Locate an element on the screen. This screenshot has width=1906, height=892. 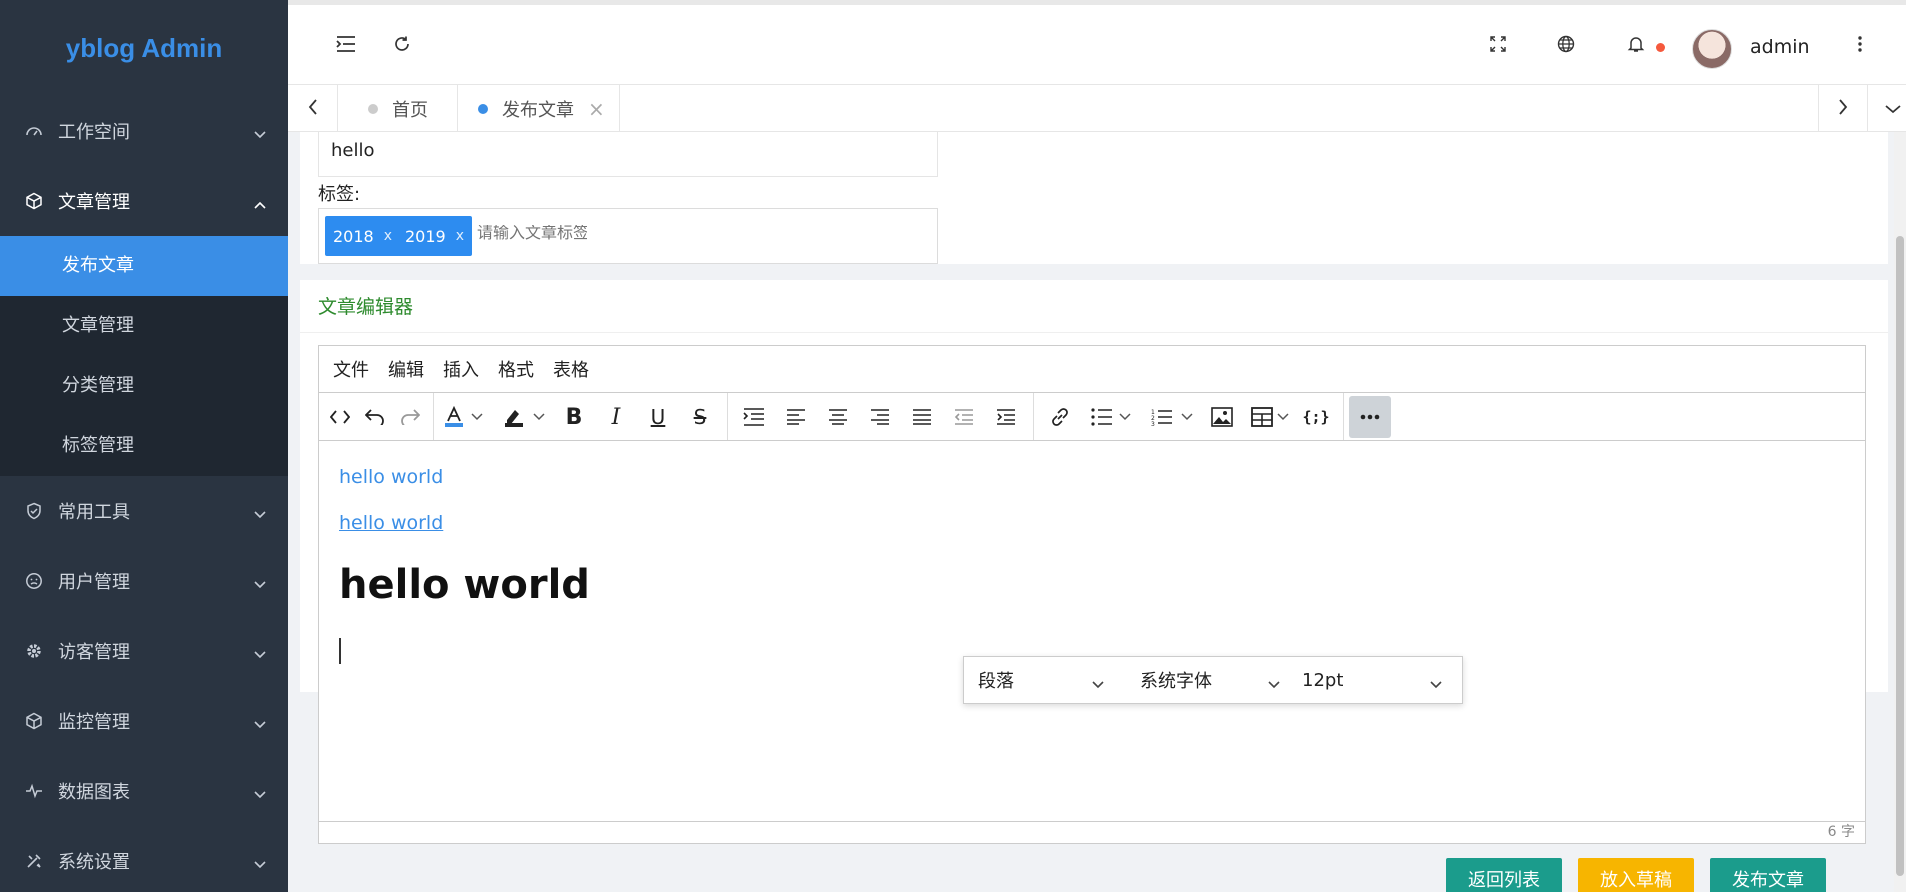
chevron-right-icon is located at coordinates (1843, 108).